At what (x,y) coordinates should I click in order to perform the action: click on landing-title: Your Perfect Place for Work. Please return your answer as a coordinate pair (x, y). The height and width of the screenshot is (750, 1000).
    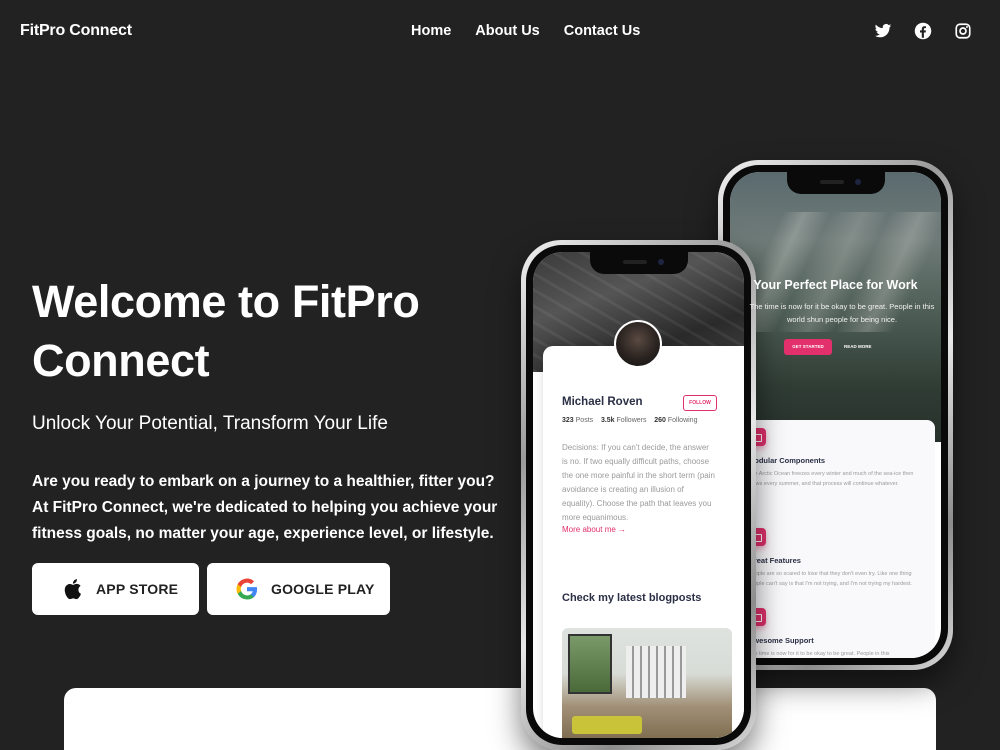
    Looking at the image, I should click on (835, 285).